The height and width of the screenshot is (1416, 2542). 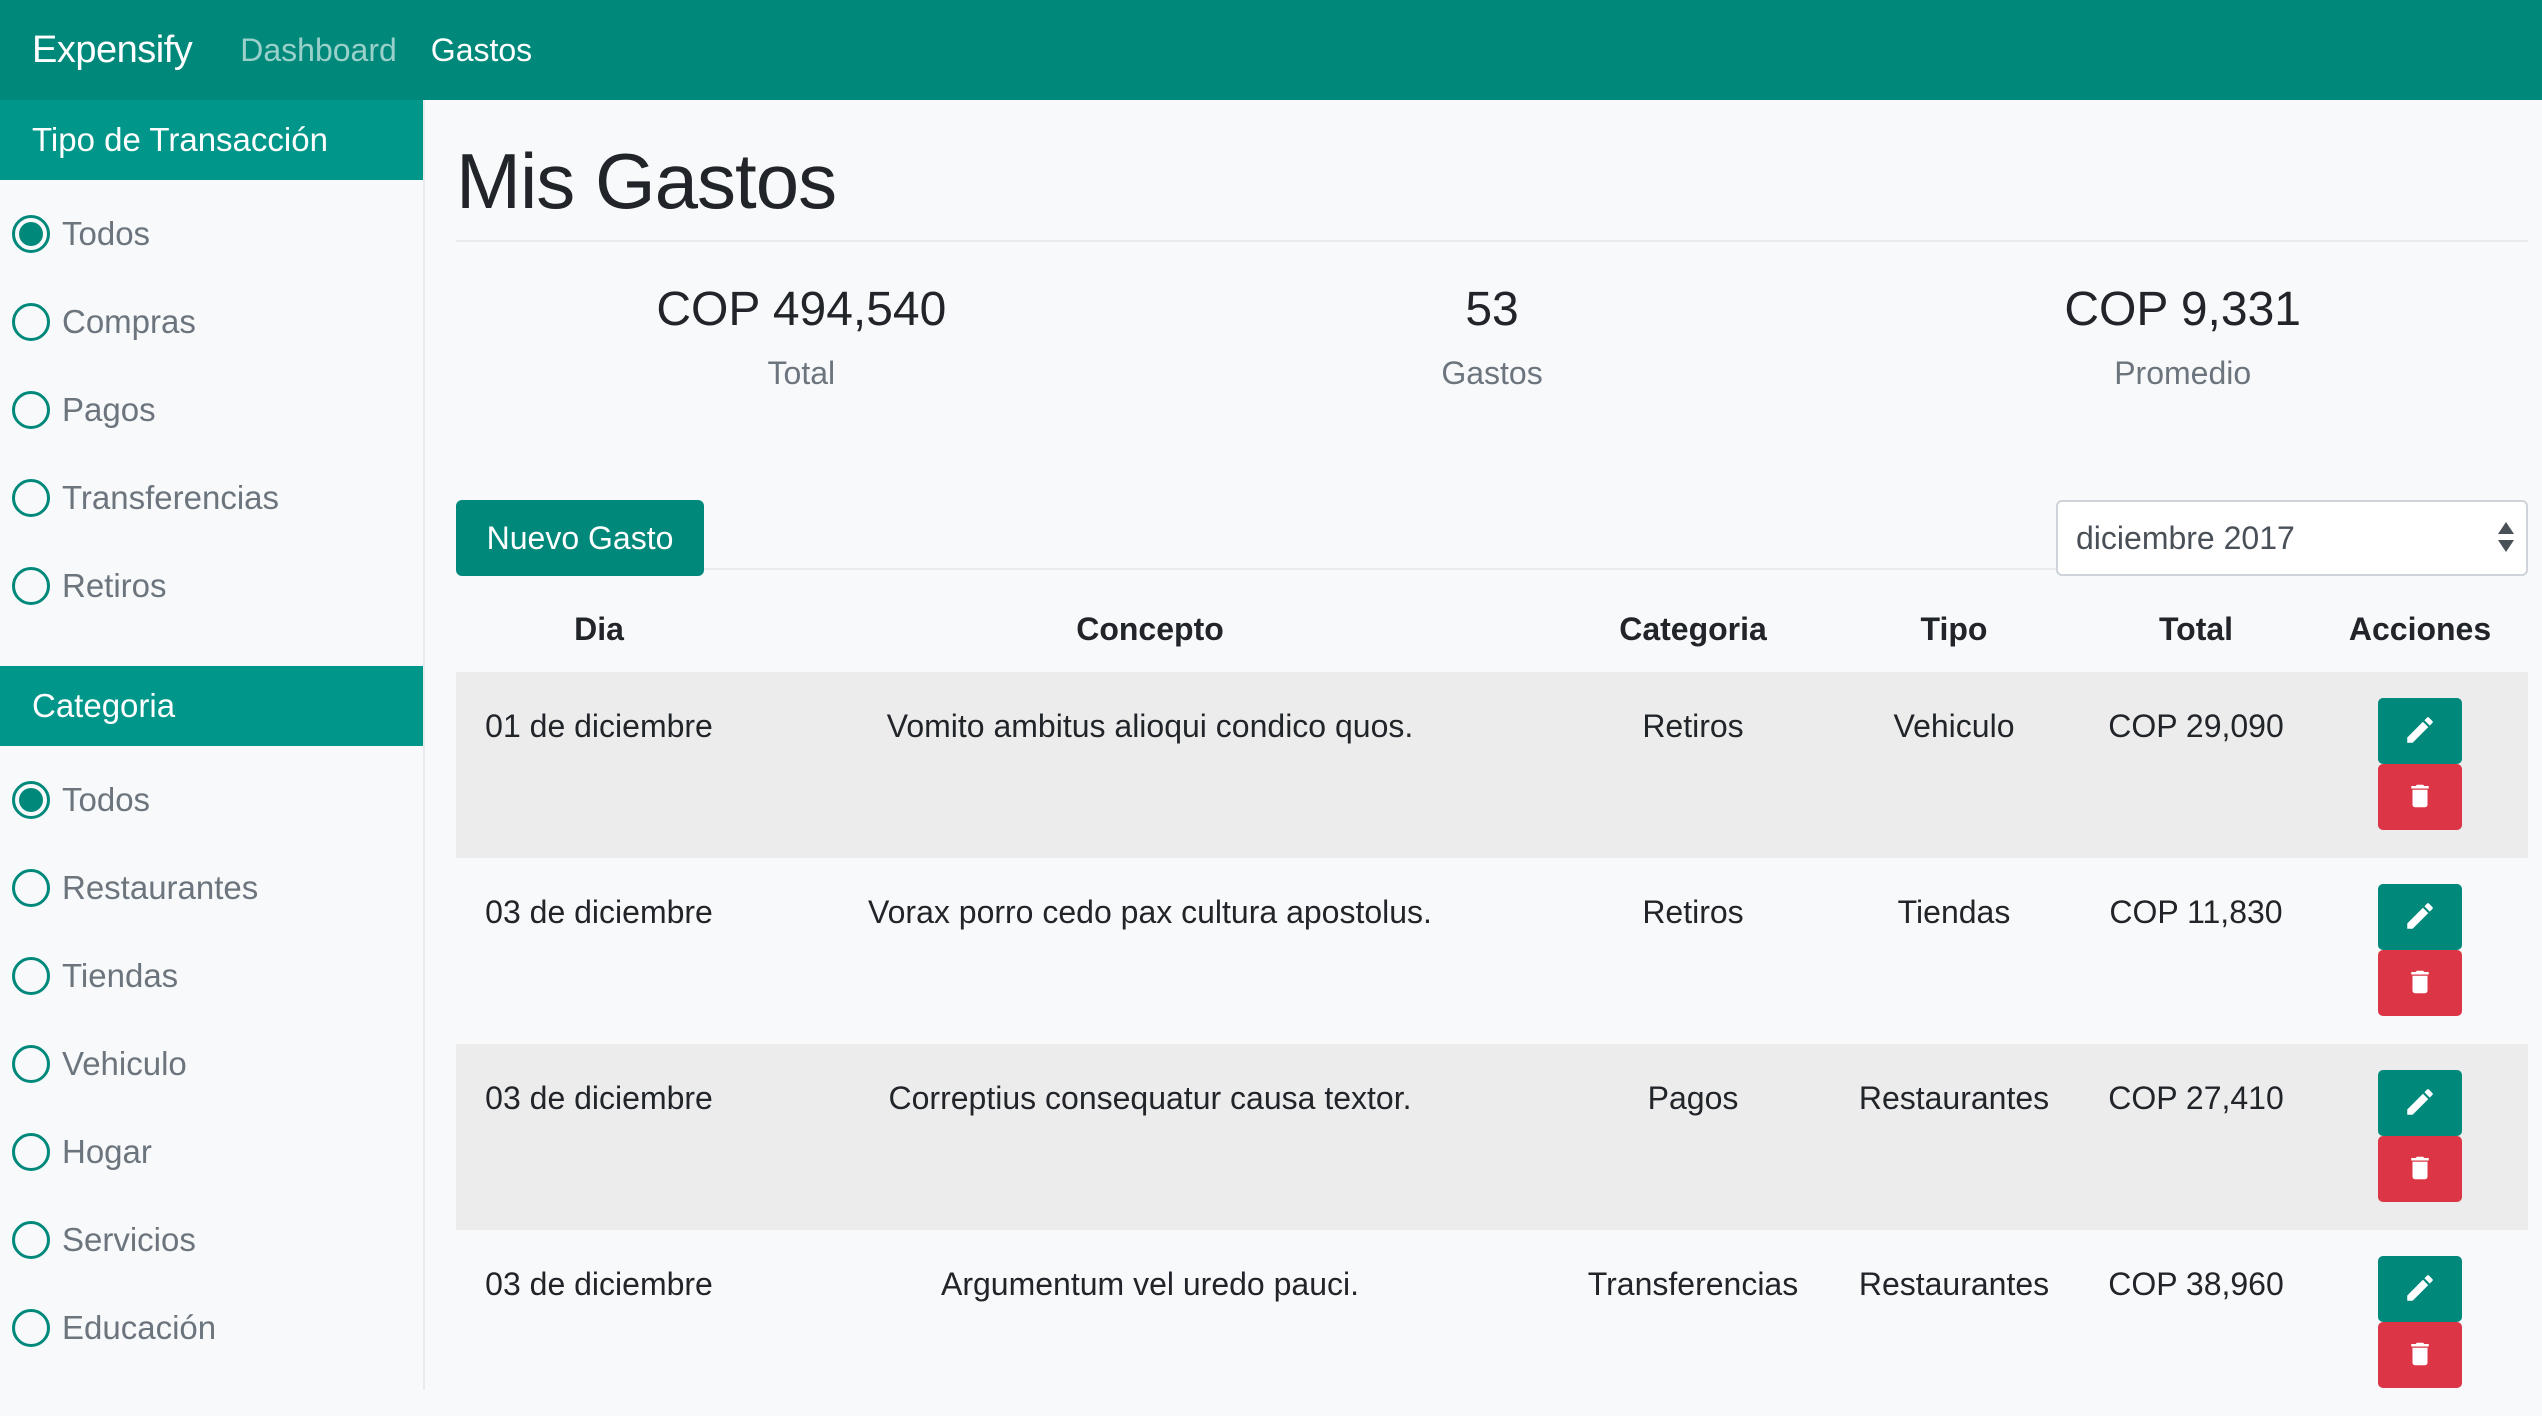 I want to click on stat-gastos-value: 53, so click(x=1492, y=309).